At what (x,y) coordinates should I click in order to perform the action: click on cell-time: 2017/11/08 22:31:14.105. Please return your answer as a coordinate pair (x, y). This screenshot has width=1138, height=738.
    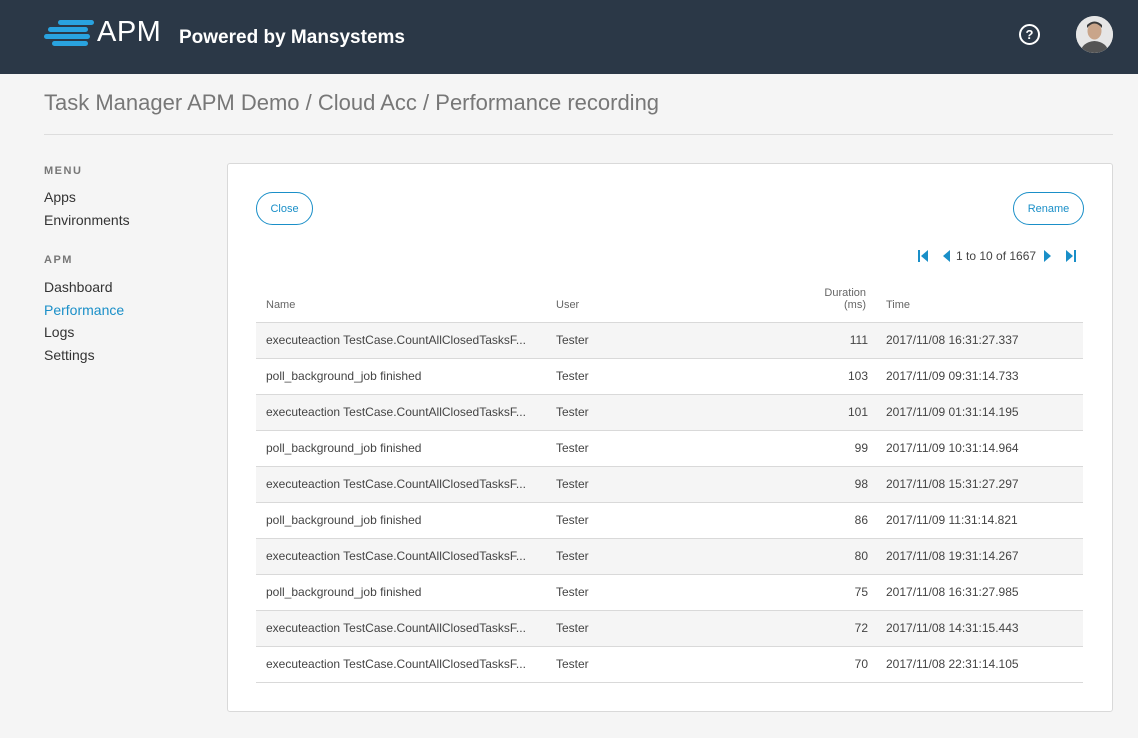
    Looking at the image, I should click on (979, 664).